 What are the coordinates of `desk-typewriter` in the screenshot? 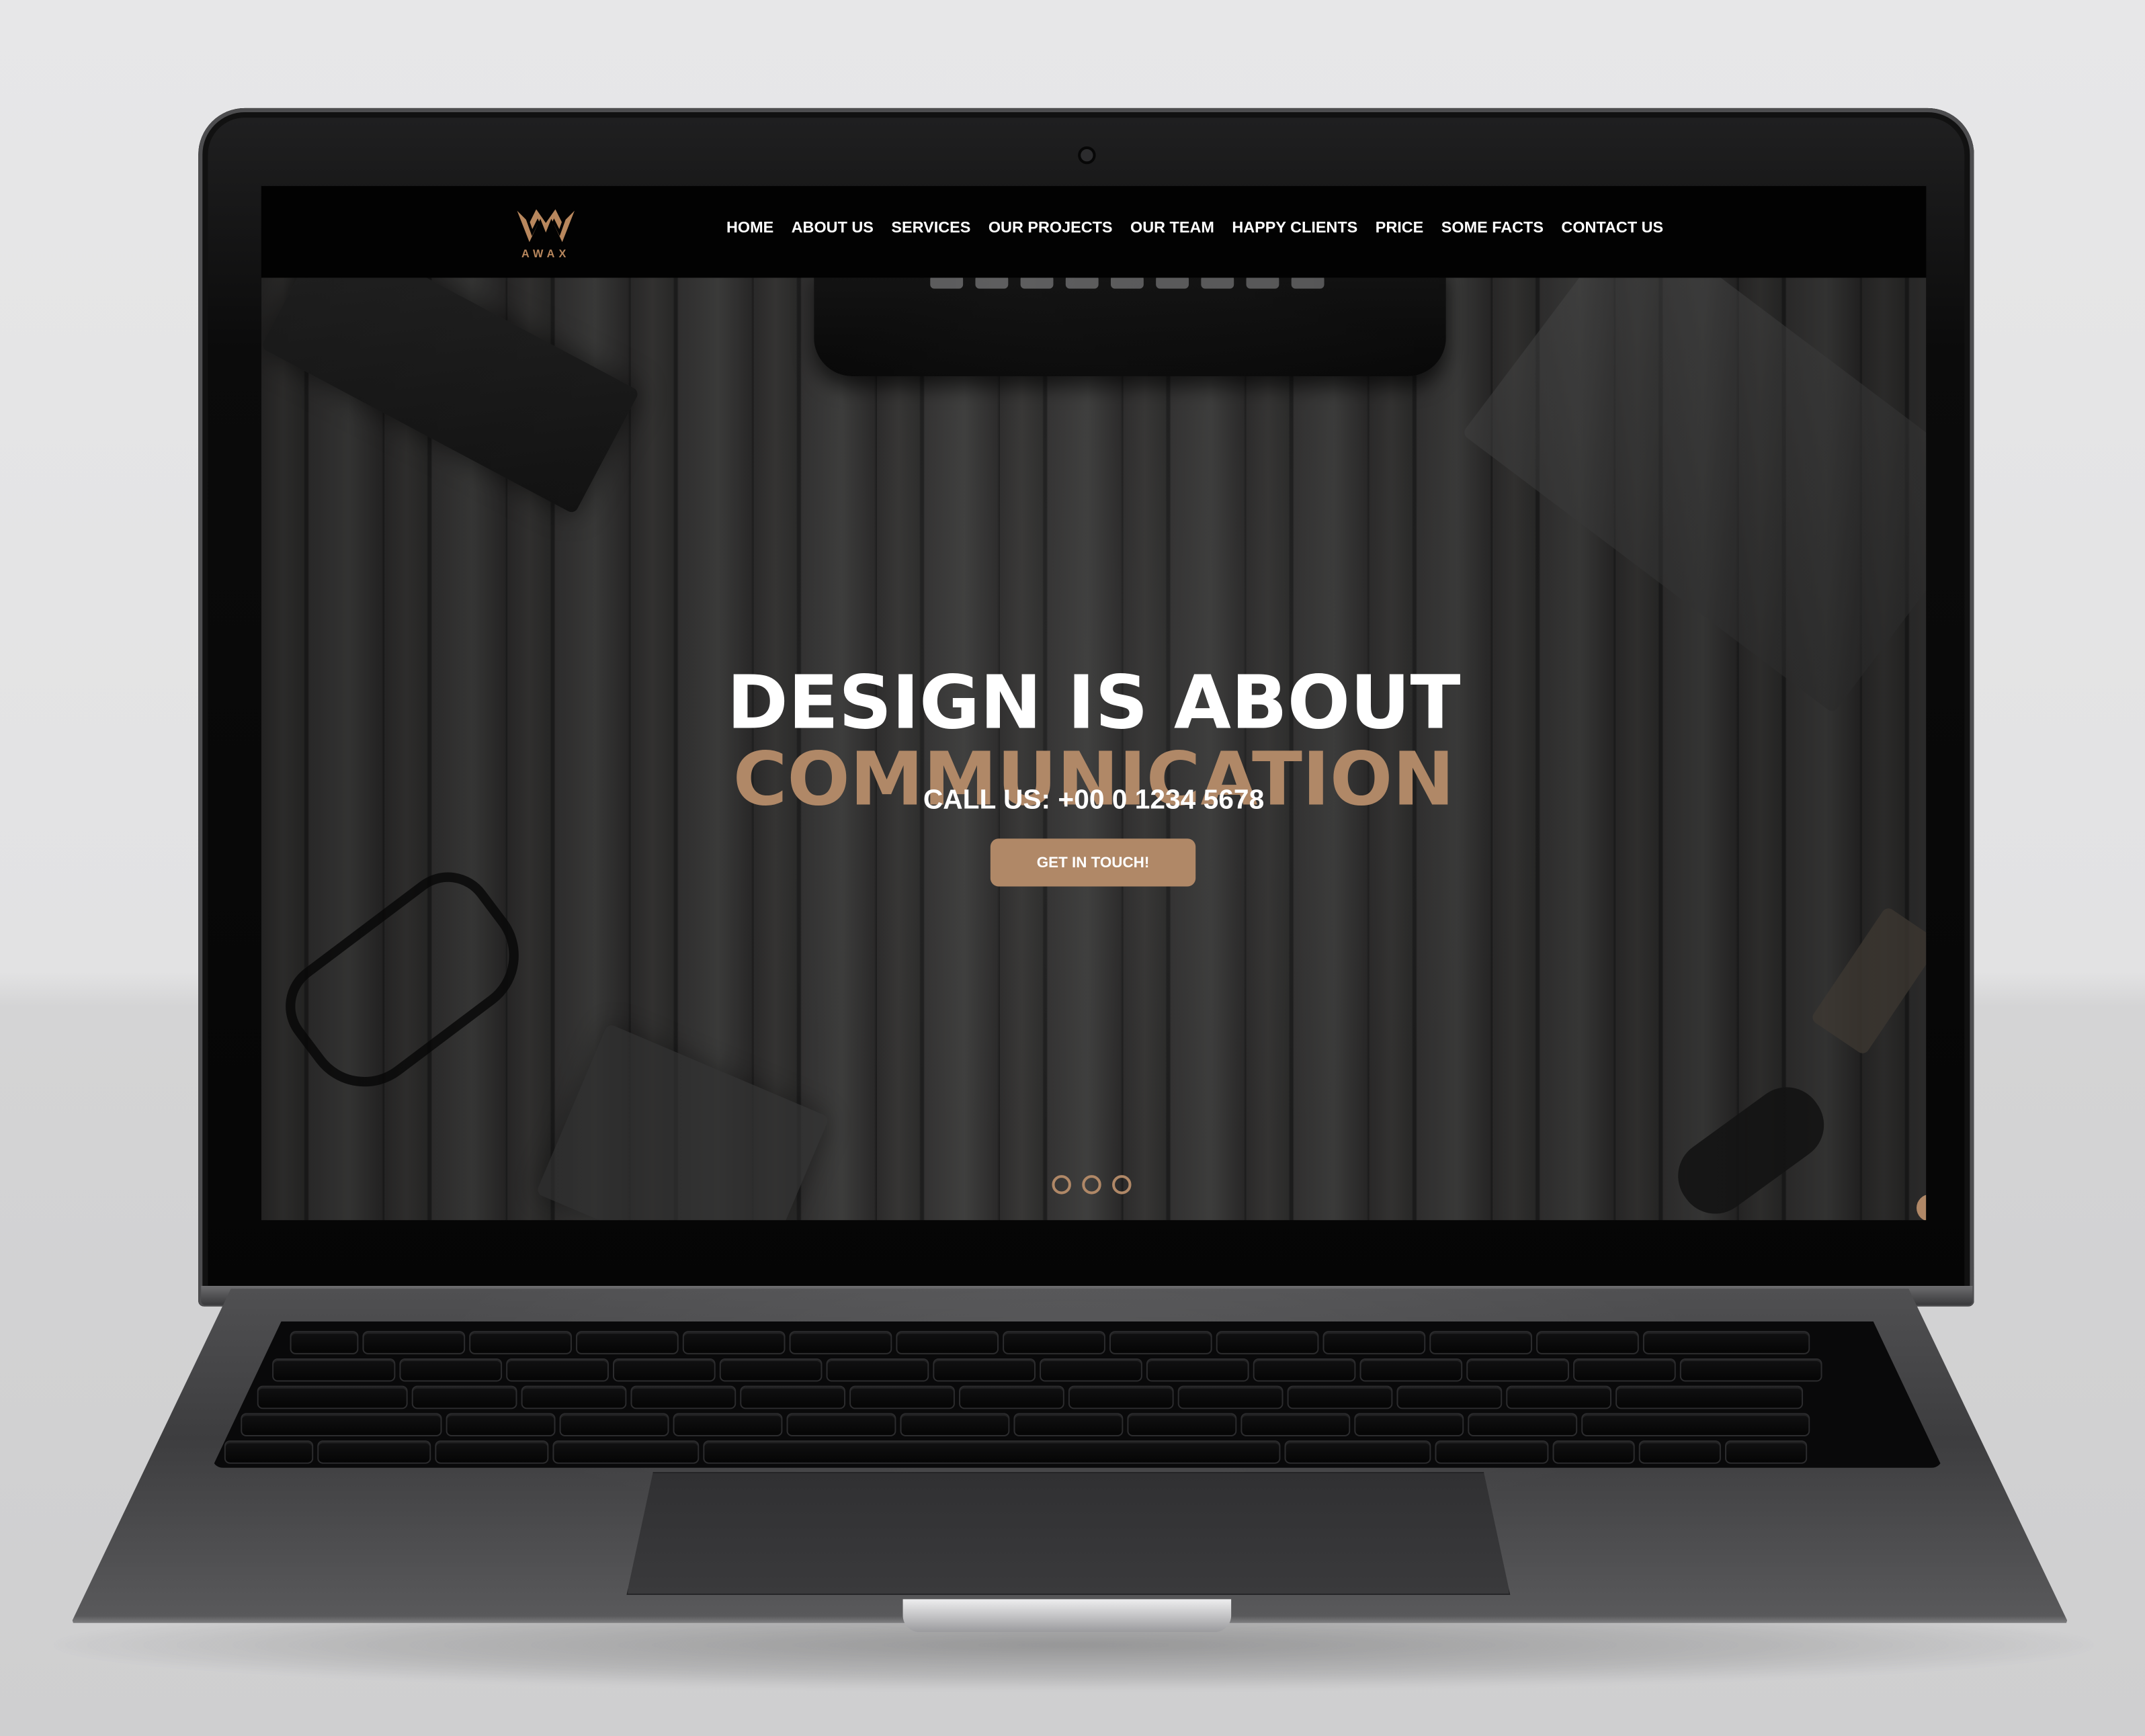 It's located at (1130, 326).